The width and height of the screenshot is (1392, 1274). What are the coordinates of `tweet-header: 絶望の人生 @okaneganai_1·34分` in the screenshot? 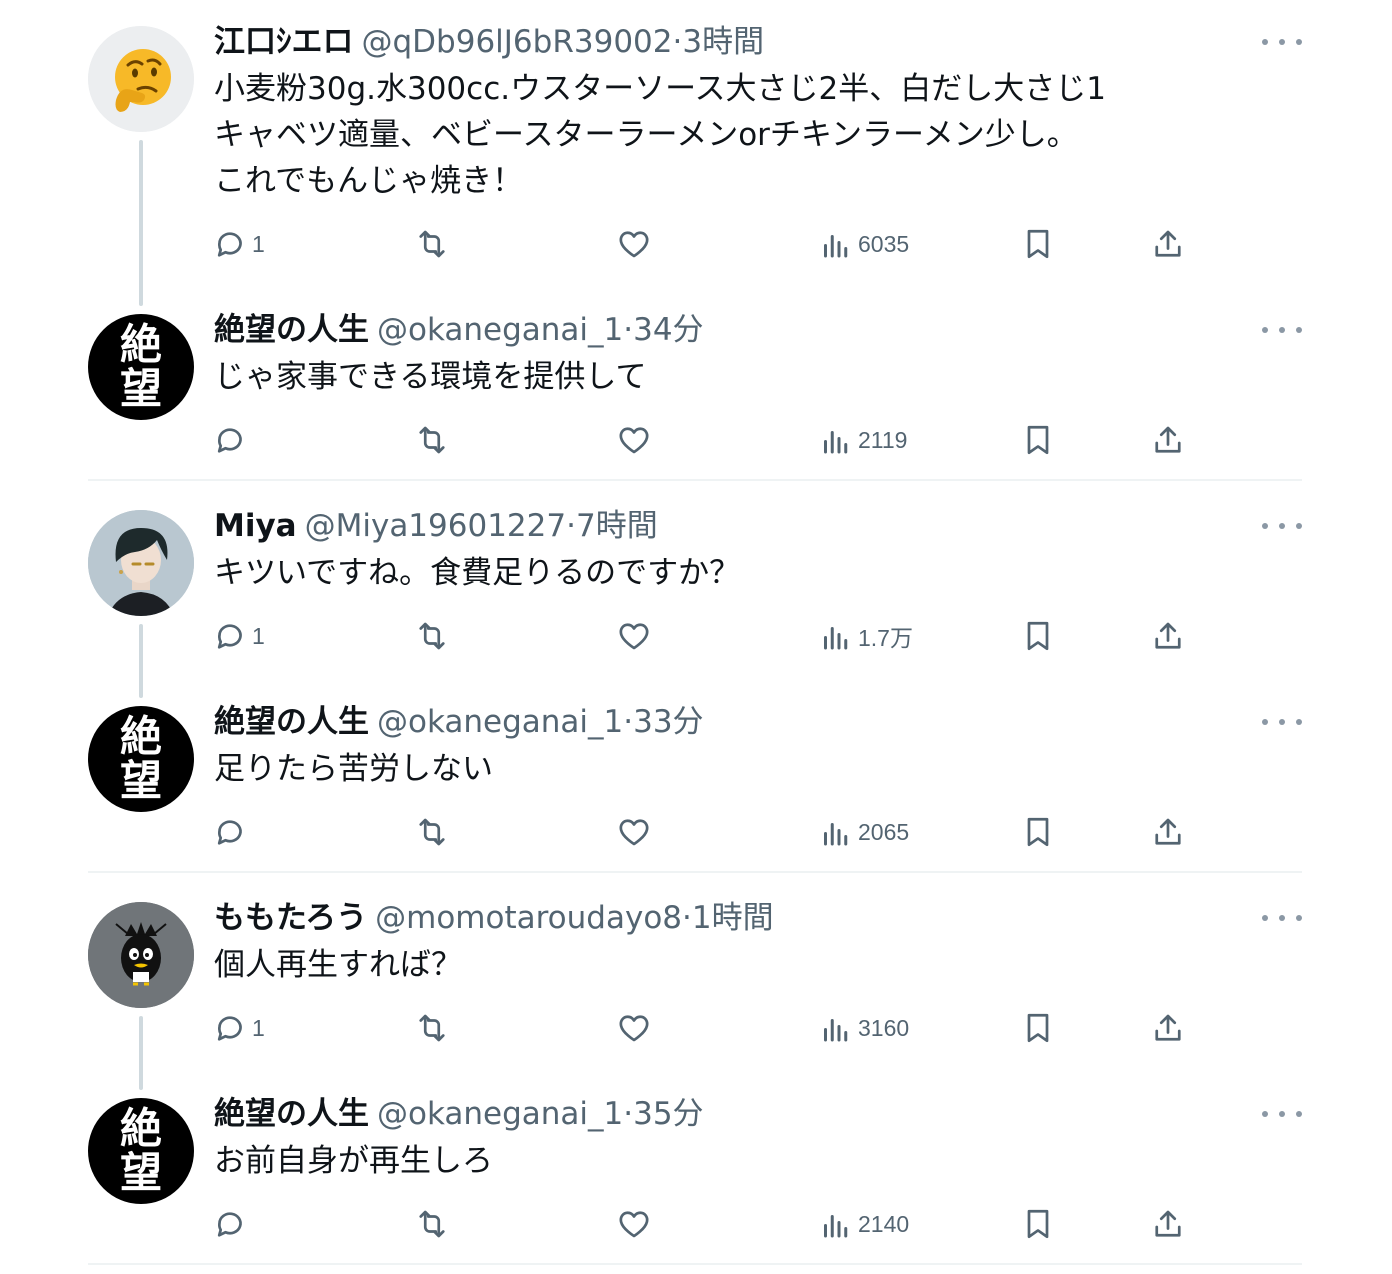 It's located at (459, 330).